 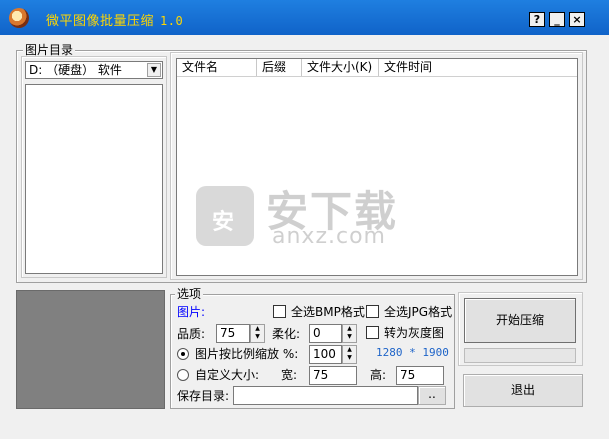 What do you see at coordinates (289, 375) in the screenshot?
I see `width-label: 宽:` at bounding box center [289, 375].